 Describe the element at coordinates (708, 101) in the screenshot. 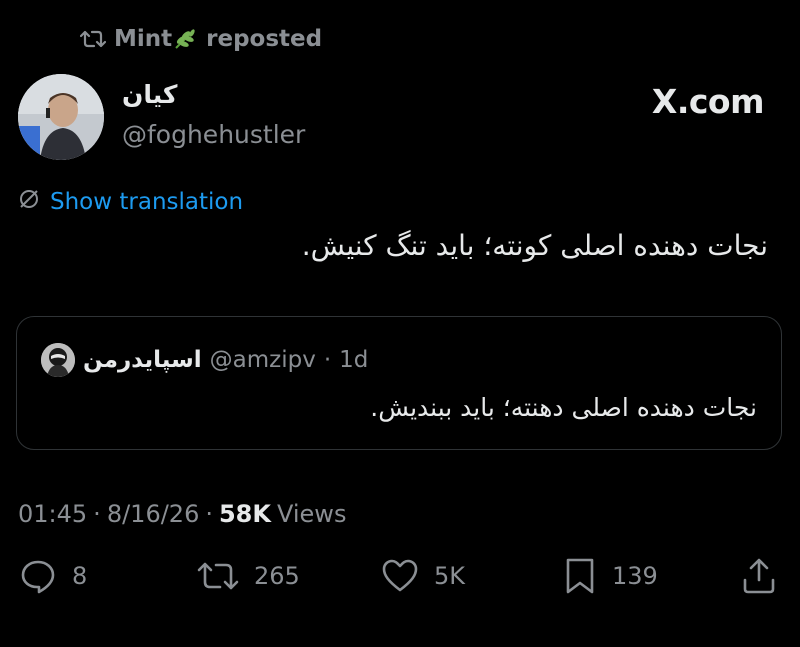

I see `x-com-logo: X.com` at that location.